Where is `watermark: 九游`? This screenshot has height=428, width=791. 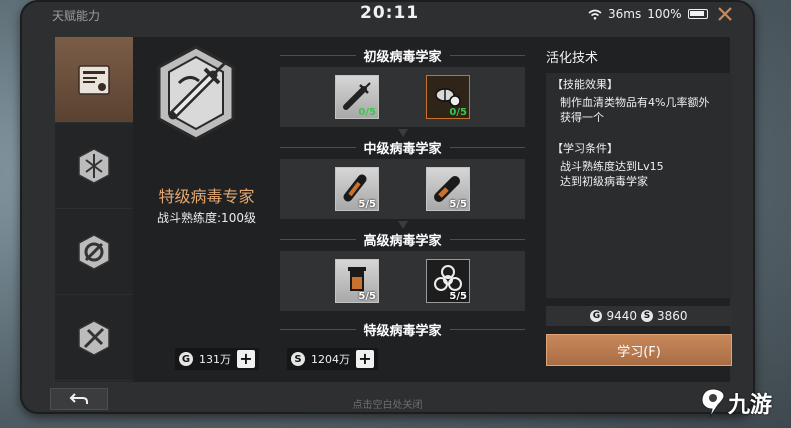
watermark: 九游 is located at coordinates (736, 403).